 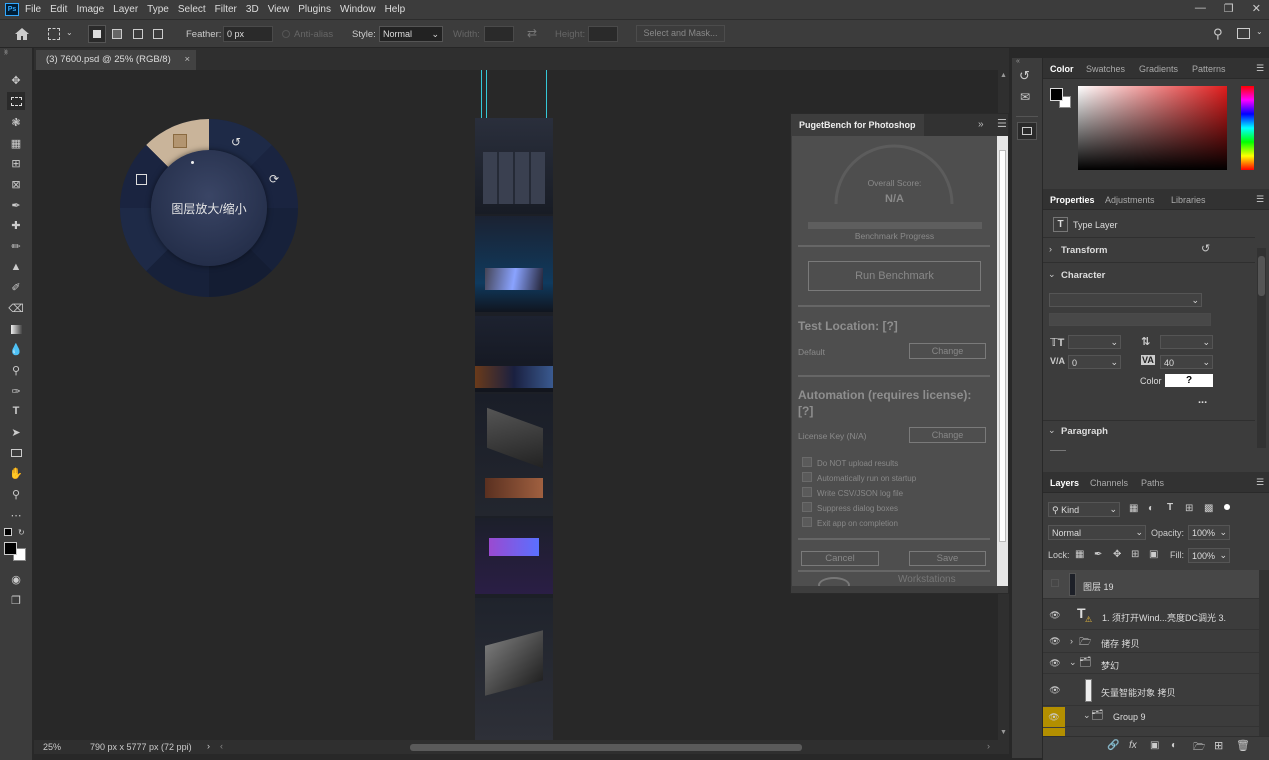 What do you see at coordinates (1025, 97) in the screenshot?
I see `comment-icon: ✉` at bounding box center [1025, 97].